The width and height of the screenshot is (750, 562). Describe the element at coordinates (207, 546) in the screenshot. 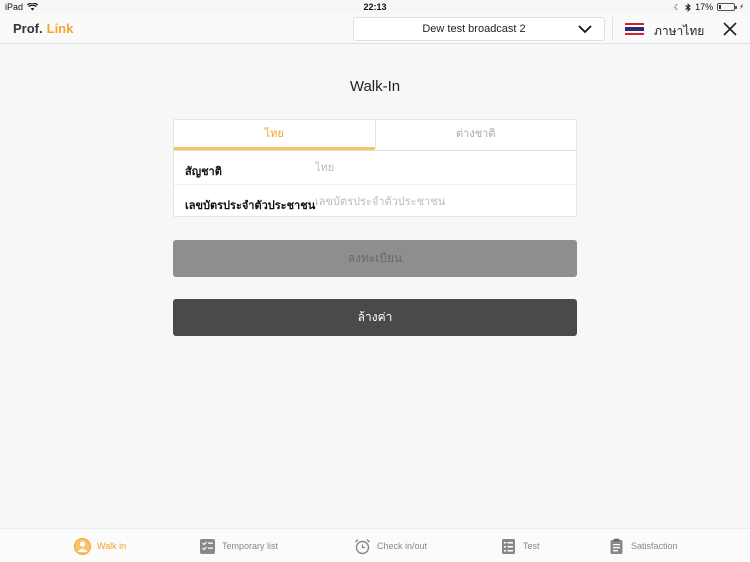

I see `temporary-list-icon` at that location.